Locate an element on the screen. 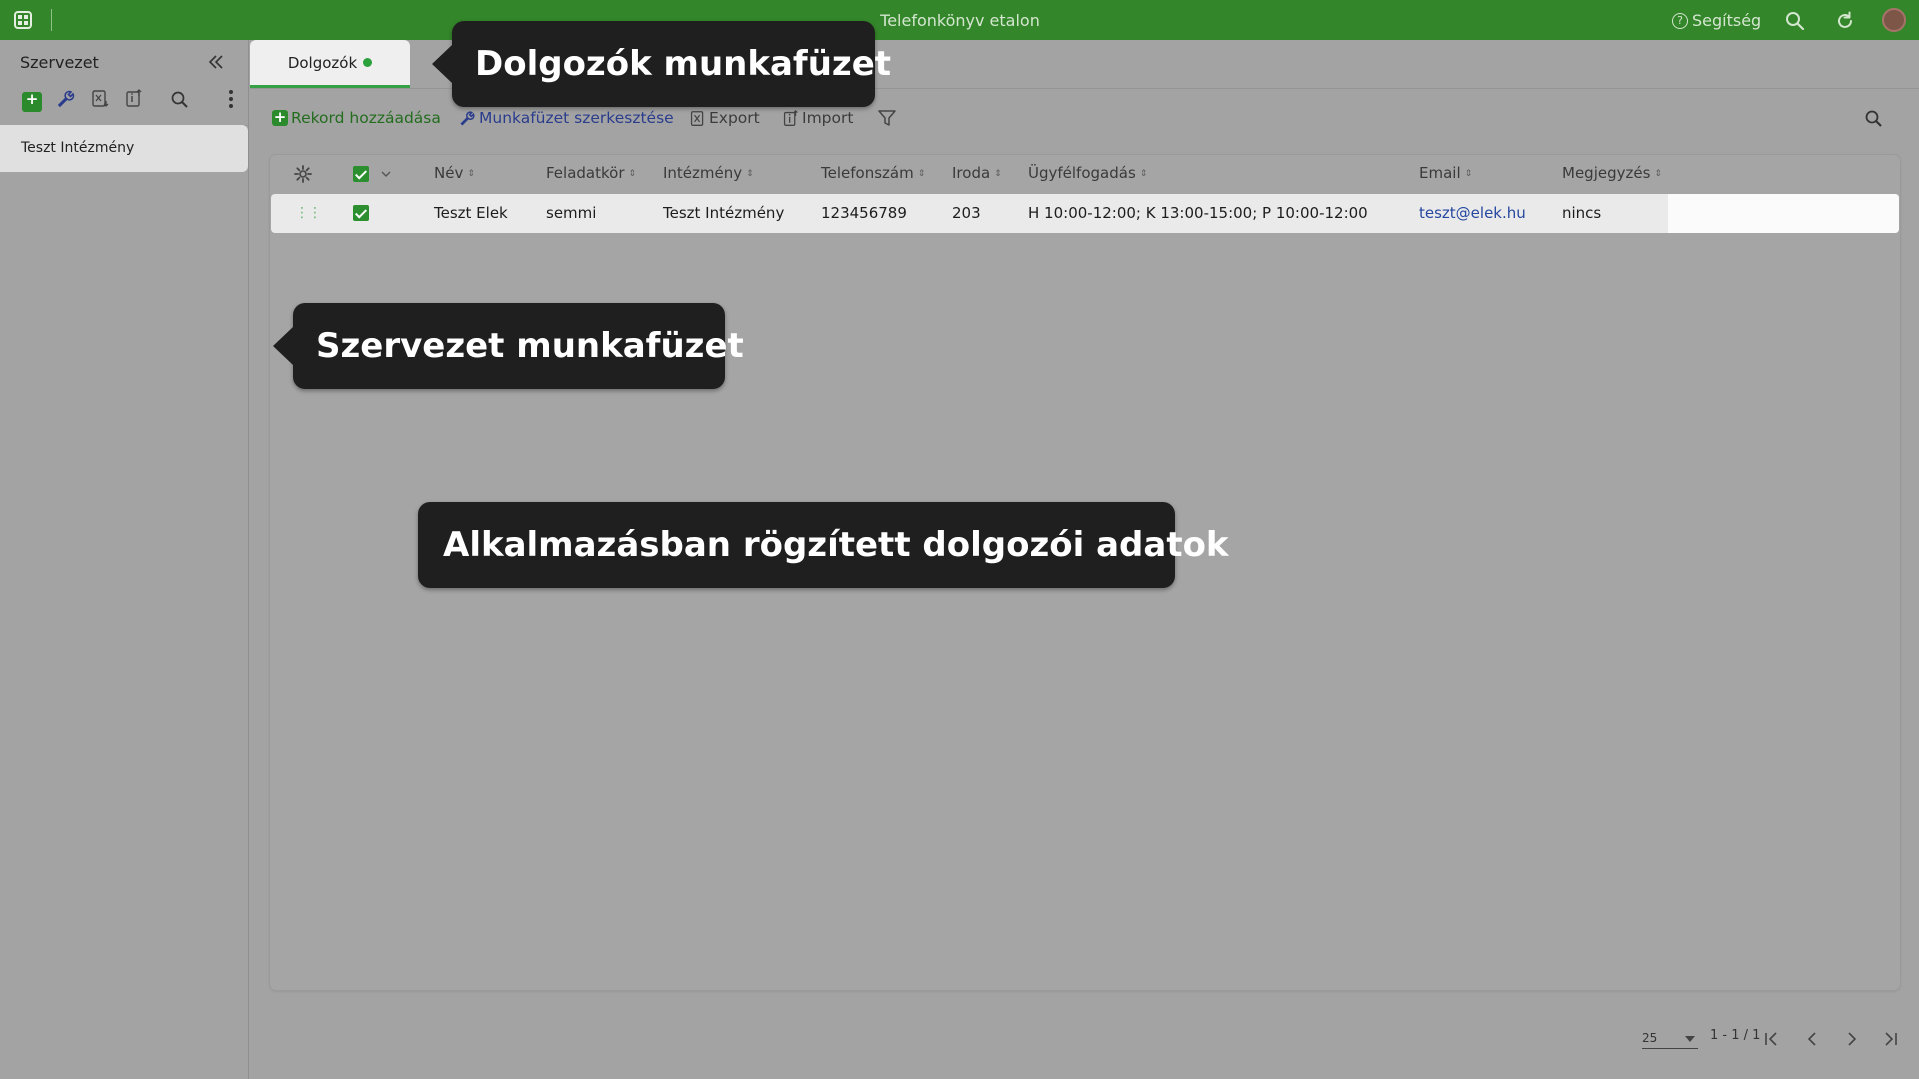 Image resolution: width=1919 pixels, height=1079 pixels. select-all-checkbox is located at coordinates (361, 174).